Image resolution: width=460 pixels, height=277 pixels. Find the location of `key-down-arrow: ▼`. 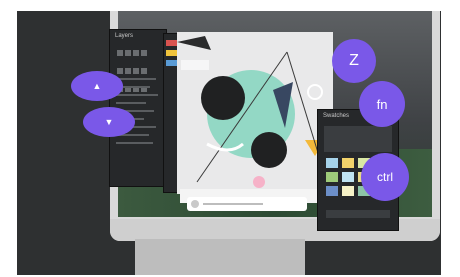

key-down-arrow: ▼ is located at coordinates (109, 122).